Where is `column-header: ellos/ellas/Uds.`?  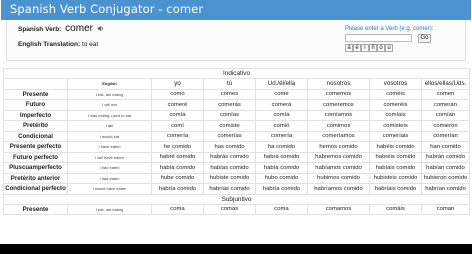
column-header: ellos/ellas/Uds. is located at coordinates (445, 84).